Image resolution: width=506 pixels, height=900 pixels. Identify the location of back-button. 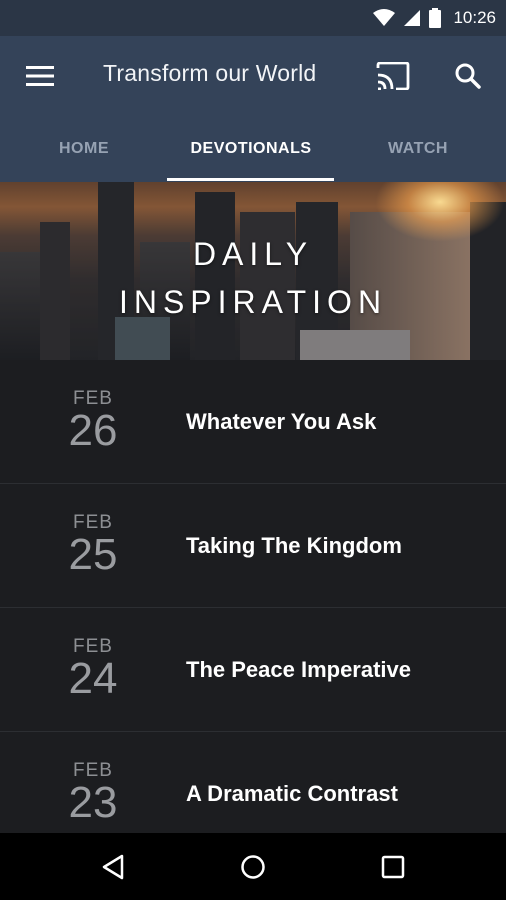
(113, 867).